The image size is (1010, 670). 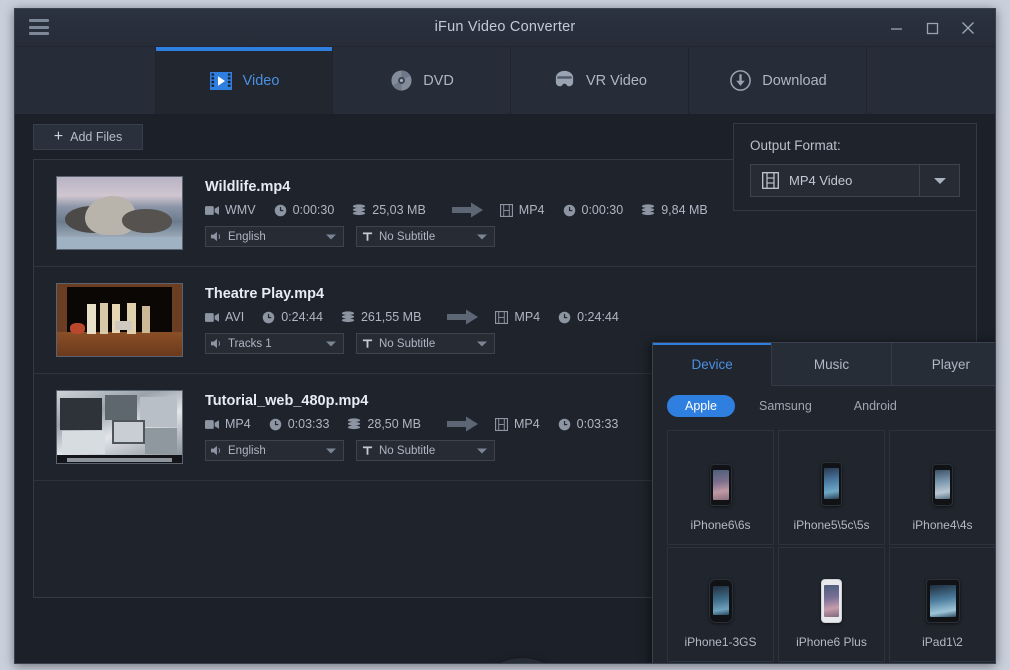 I want to click on device-item: iPhone1-3GS, so click(x=720, y=604).